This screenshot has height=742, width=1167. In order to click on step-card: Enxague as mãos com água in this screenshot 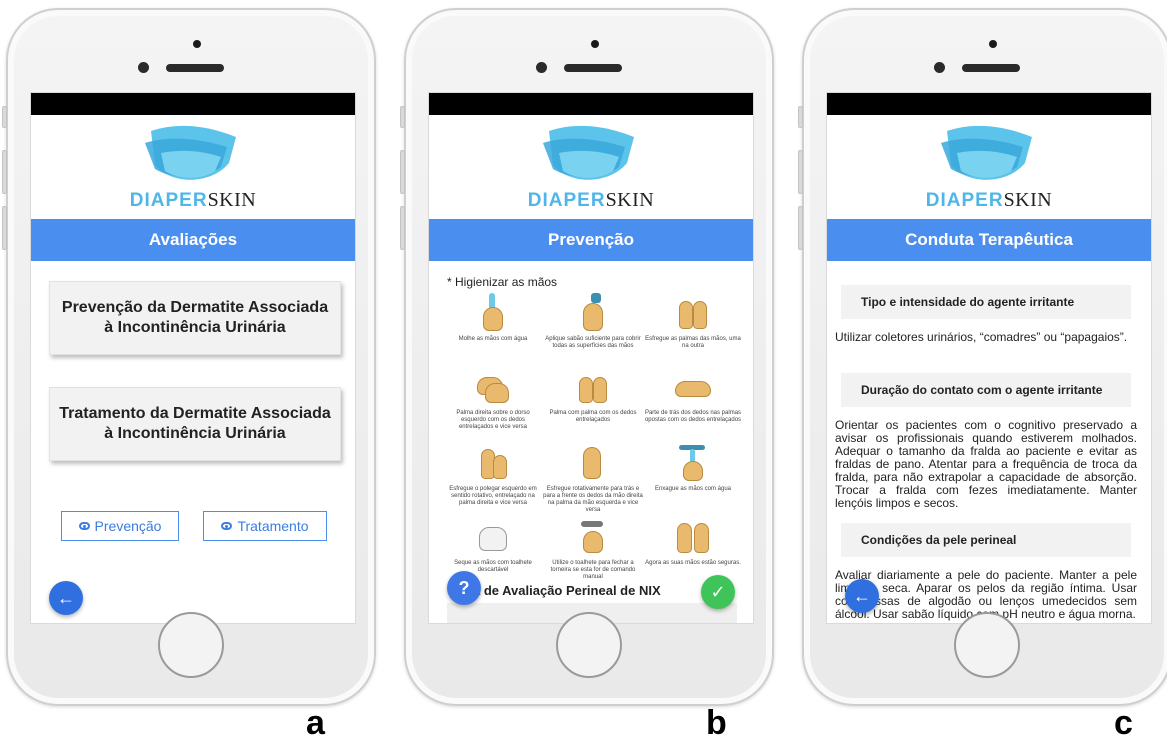, I will do `click(693, 468)`.